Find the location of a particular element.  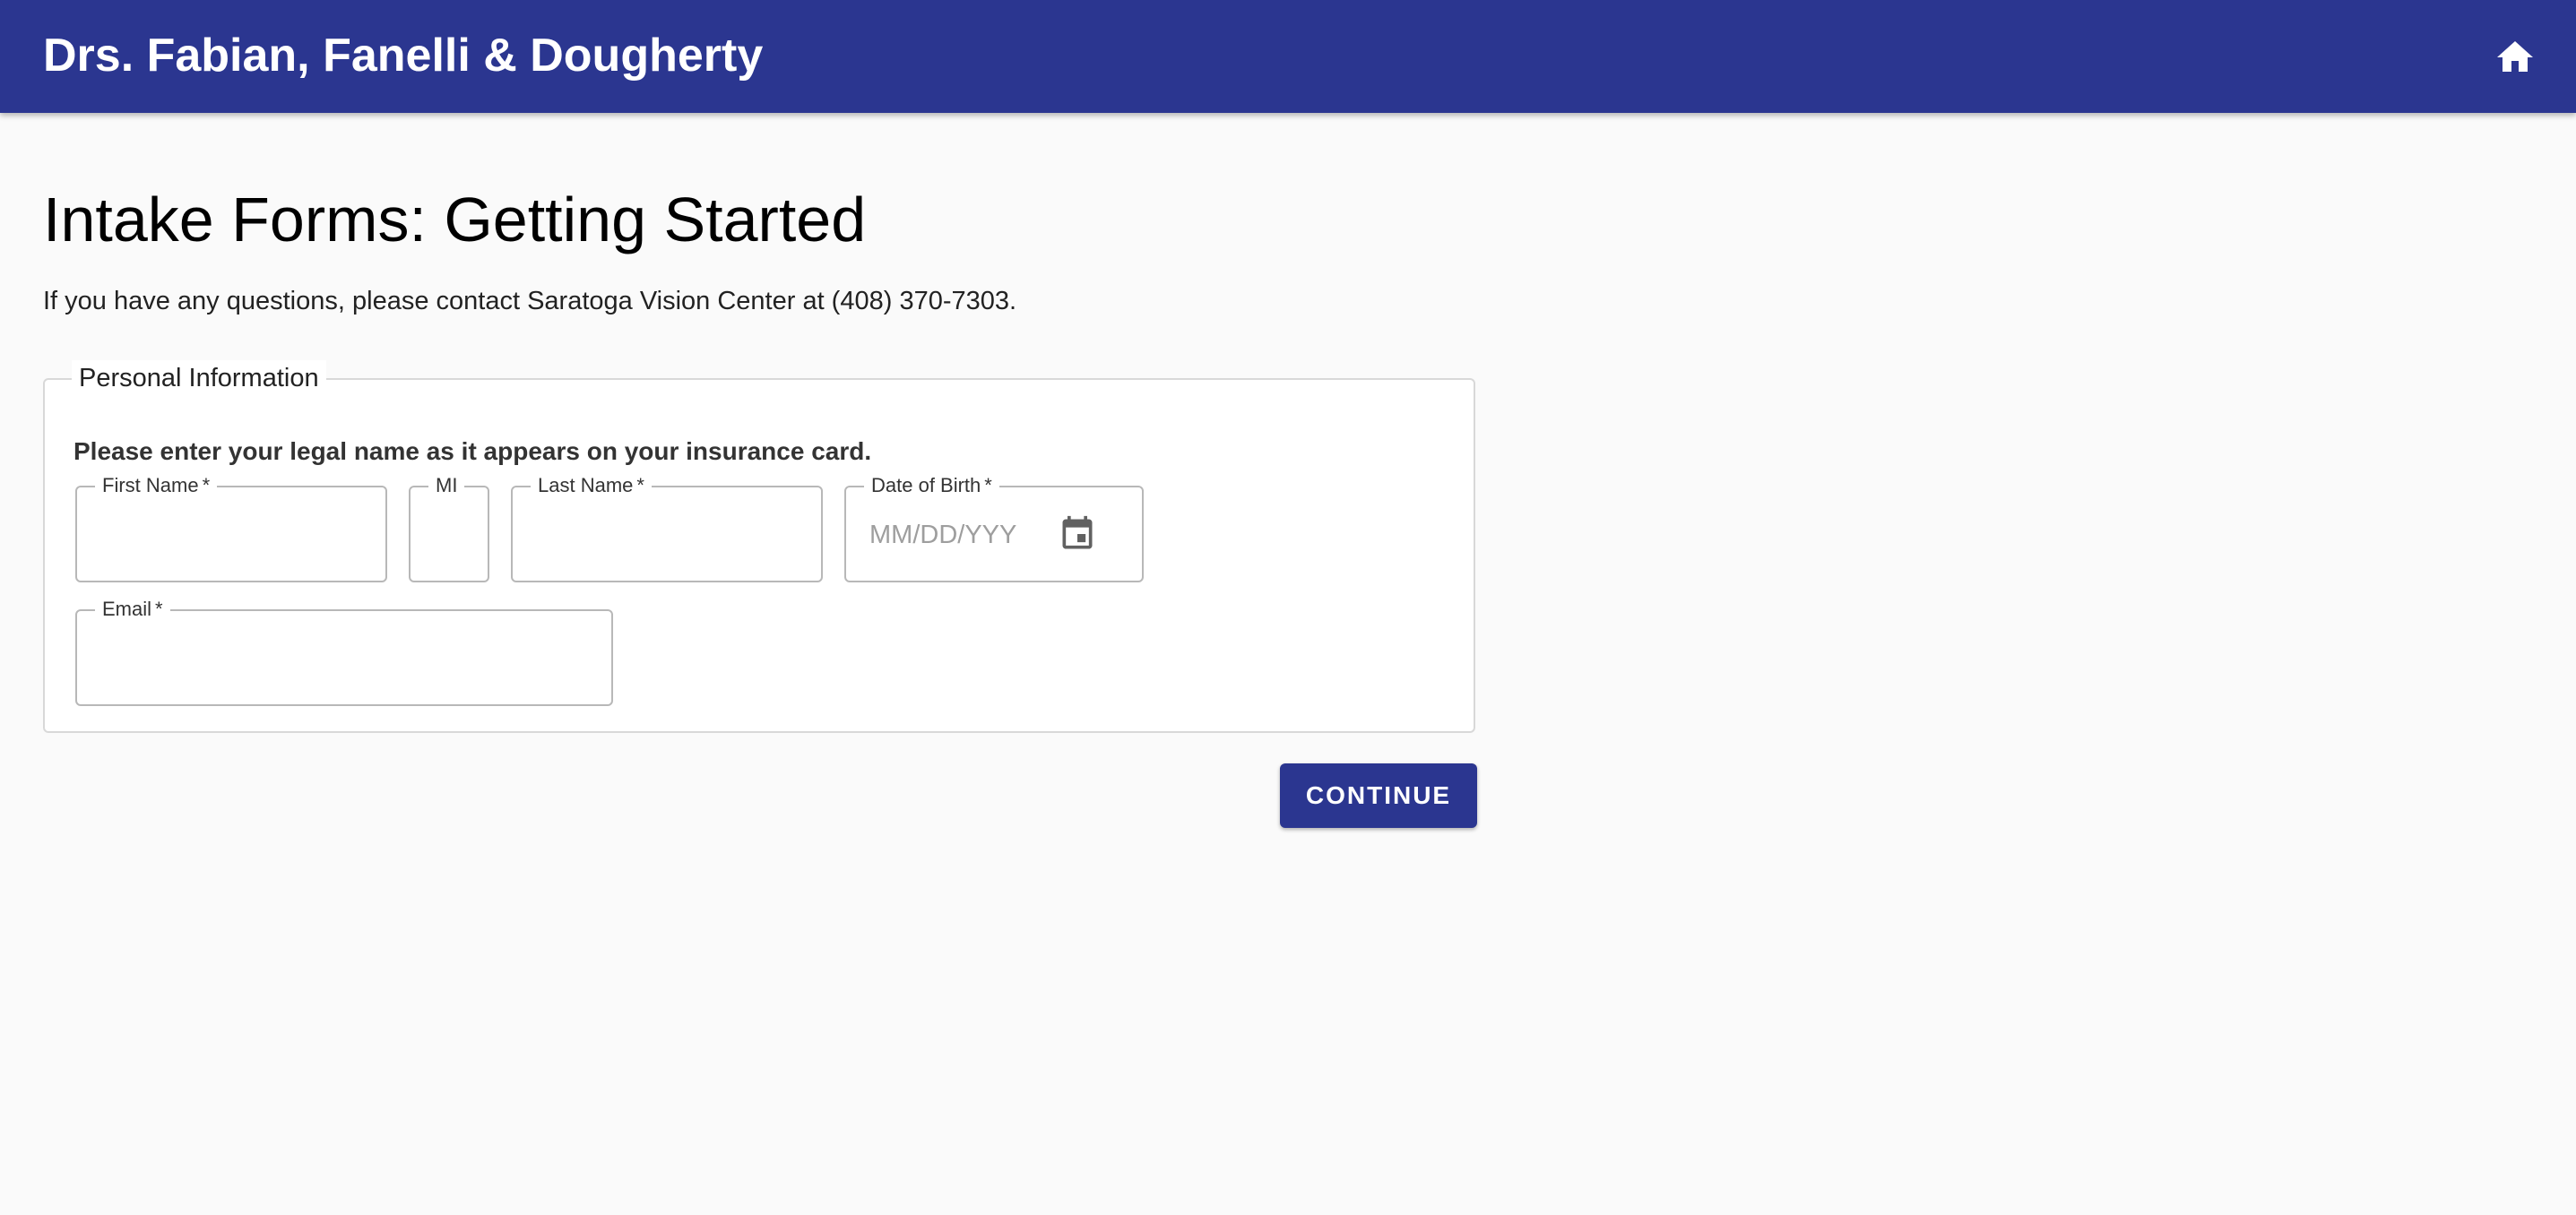

date-picker-button is located at coordinates (1077, 534).